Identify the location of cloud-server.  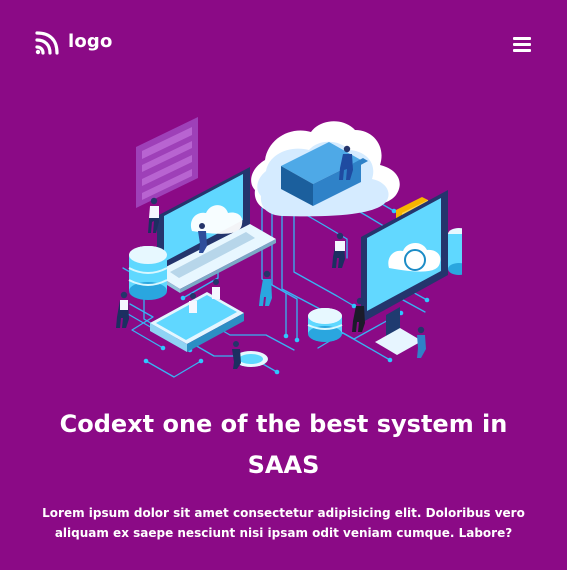
(325, 169).